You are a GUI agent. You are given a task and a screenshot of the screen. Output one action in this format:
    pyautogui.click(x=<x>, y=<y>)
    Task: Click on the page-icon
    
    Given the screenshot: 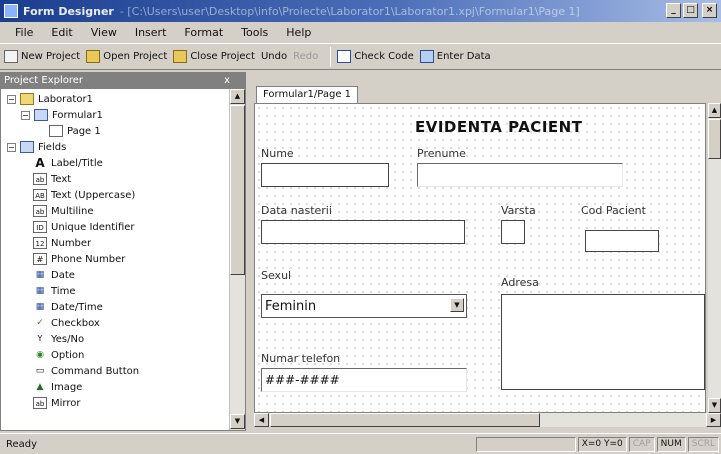 What is the action you would take?
    pyautogui.click(x=56, y=131)
    